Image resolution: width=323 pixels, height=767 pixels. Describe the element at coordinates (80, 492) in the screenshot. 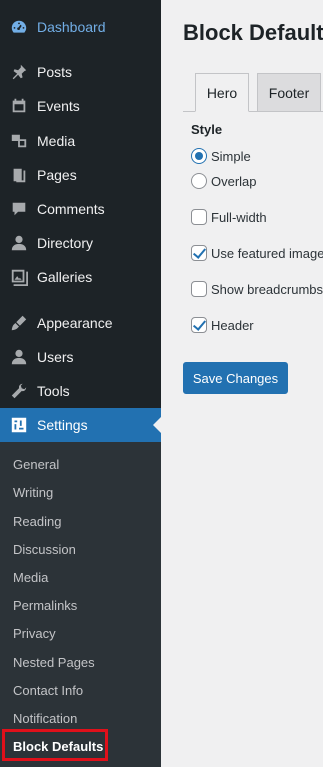

I see `submenu-item-writing: Writing` at that location.